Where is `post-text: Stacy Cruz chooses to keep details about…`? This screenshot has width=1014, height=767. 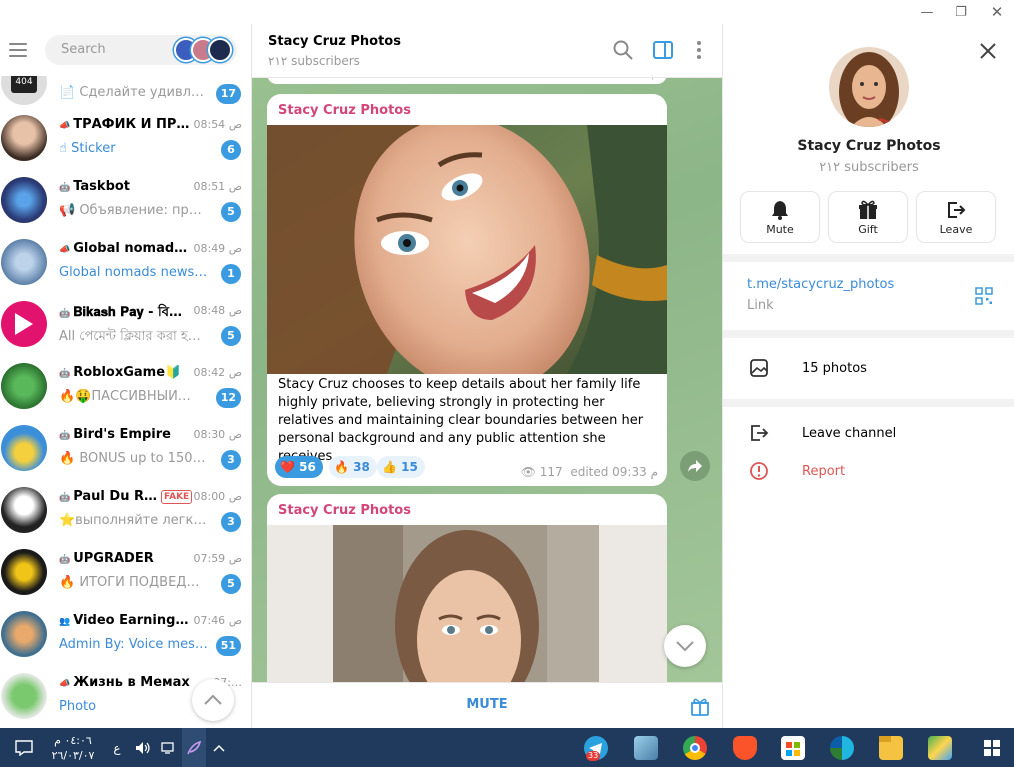 post-text: Stacy Cruz chooses to keep details about… is located at coordinates (461, 420).